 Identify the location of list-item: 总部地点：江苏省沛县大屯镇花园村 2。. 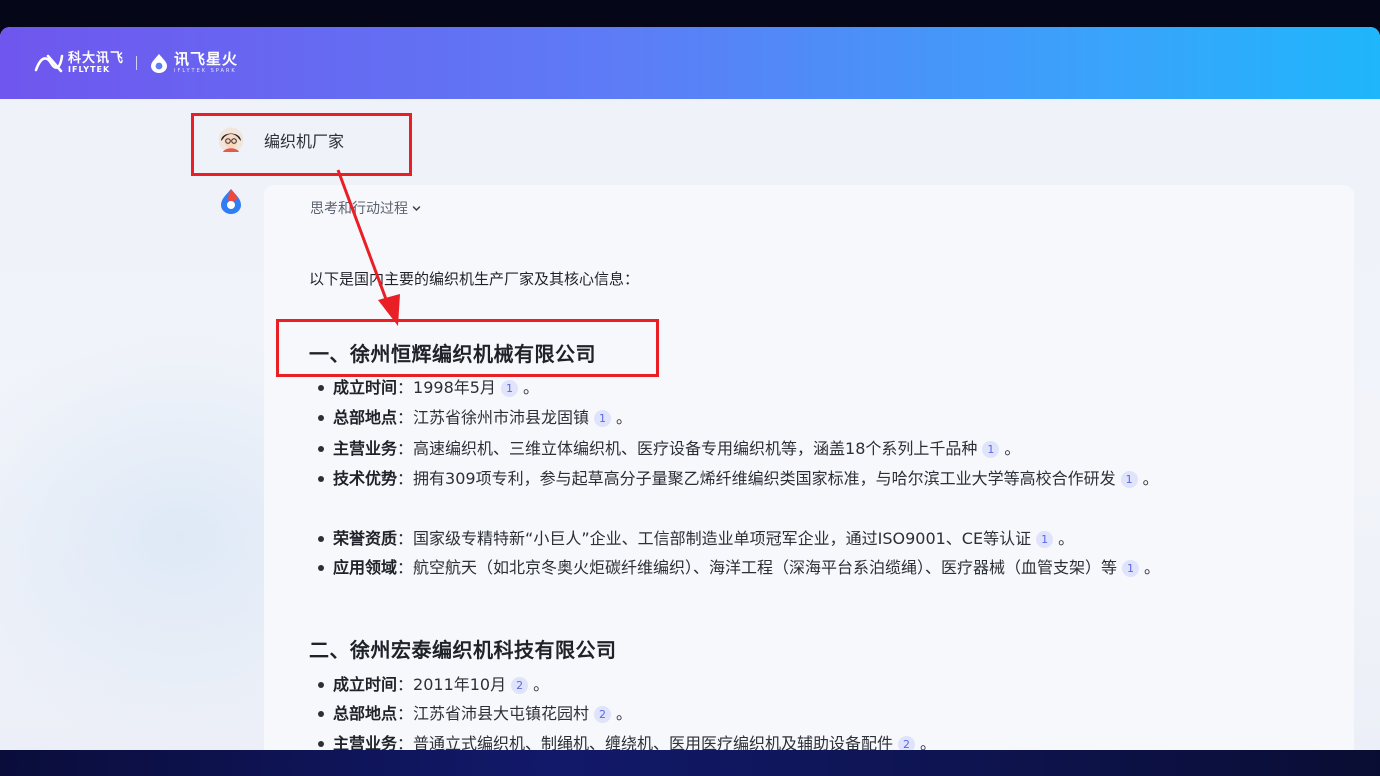
(813, 714).